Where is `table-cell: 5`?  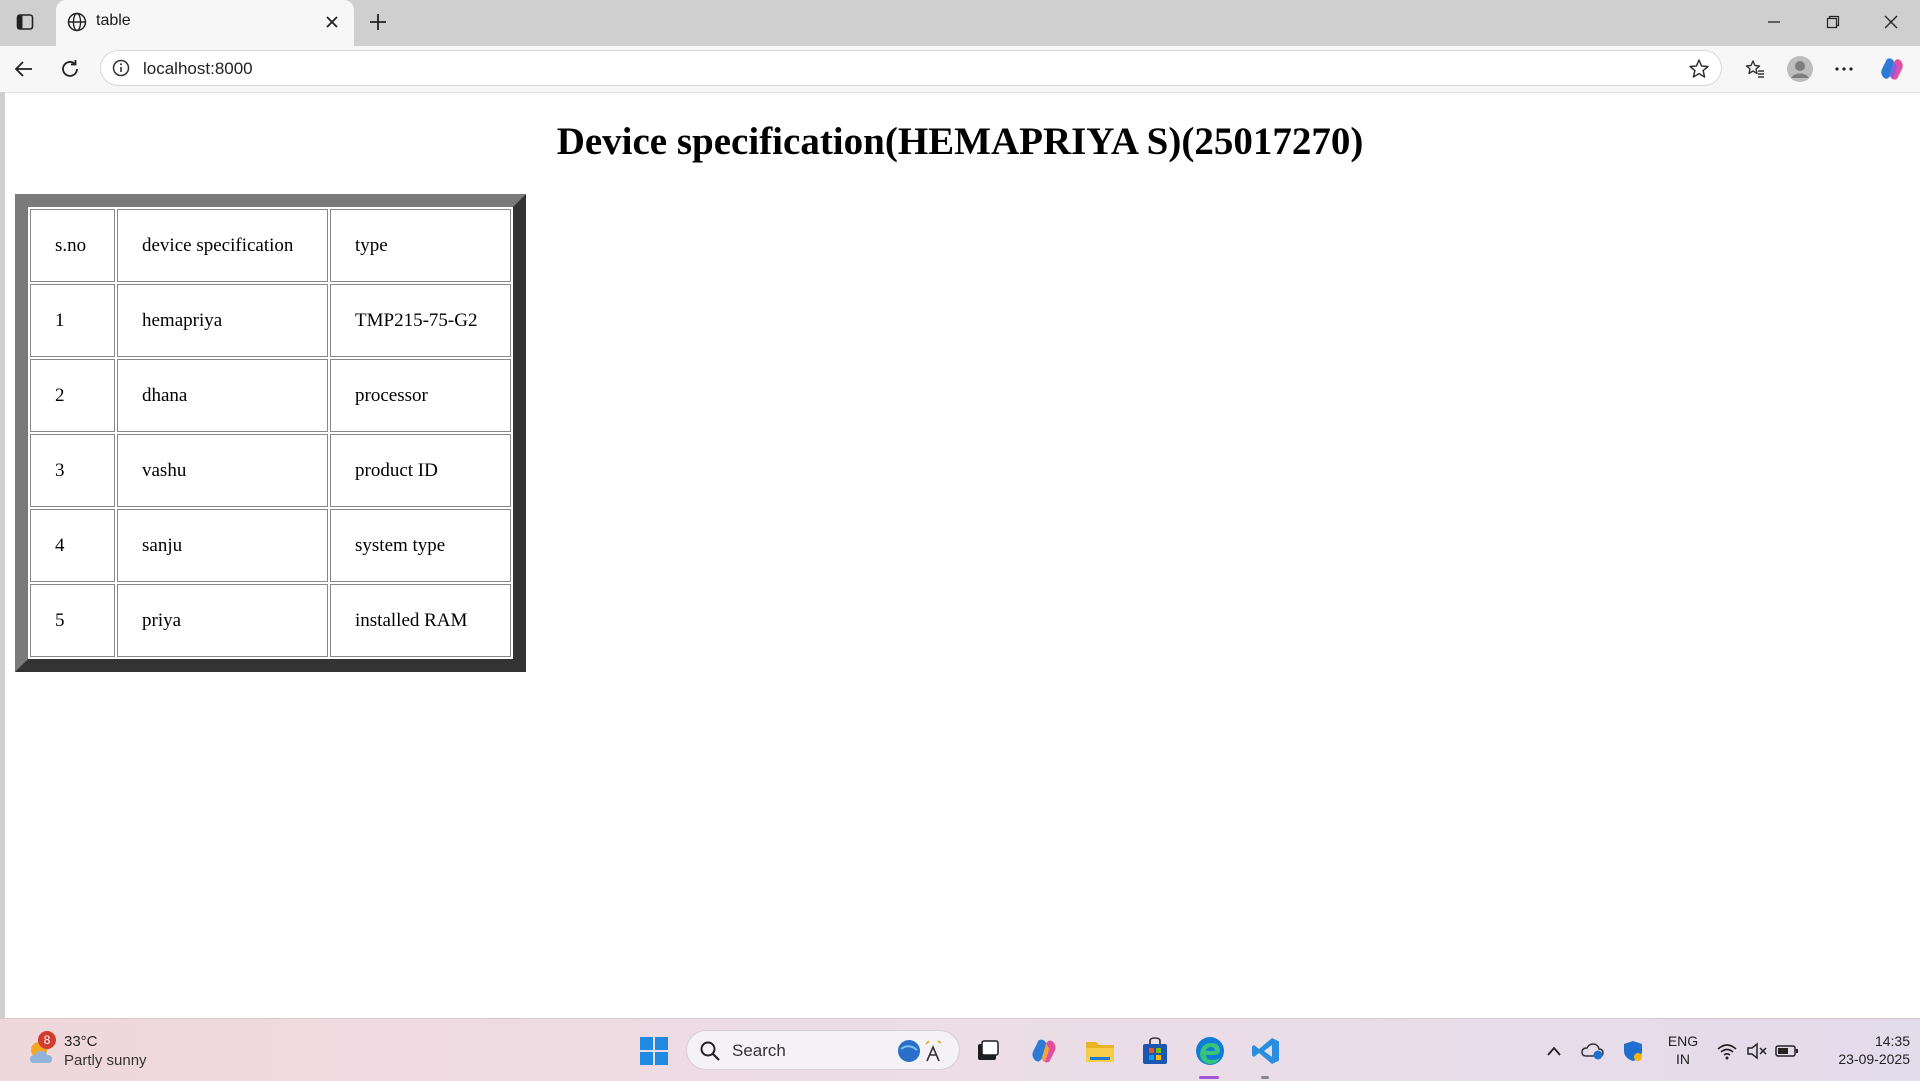 table-cell: 5 is located at coordinates (72, 620).